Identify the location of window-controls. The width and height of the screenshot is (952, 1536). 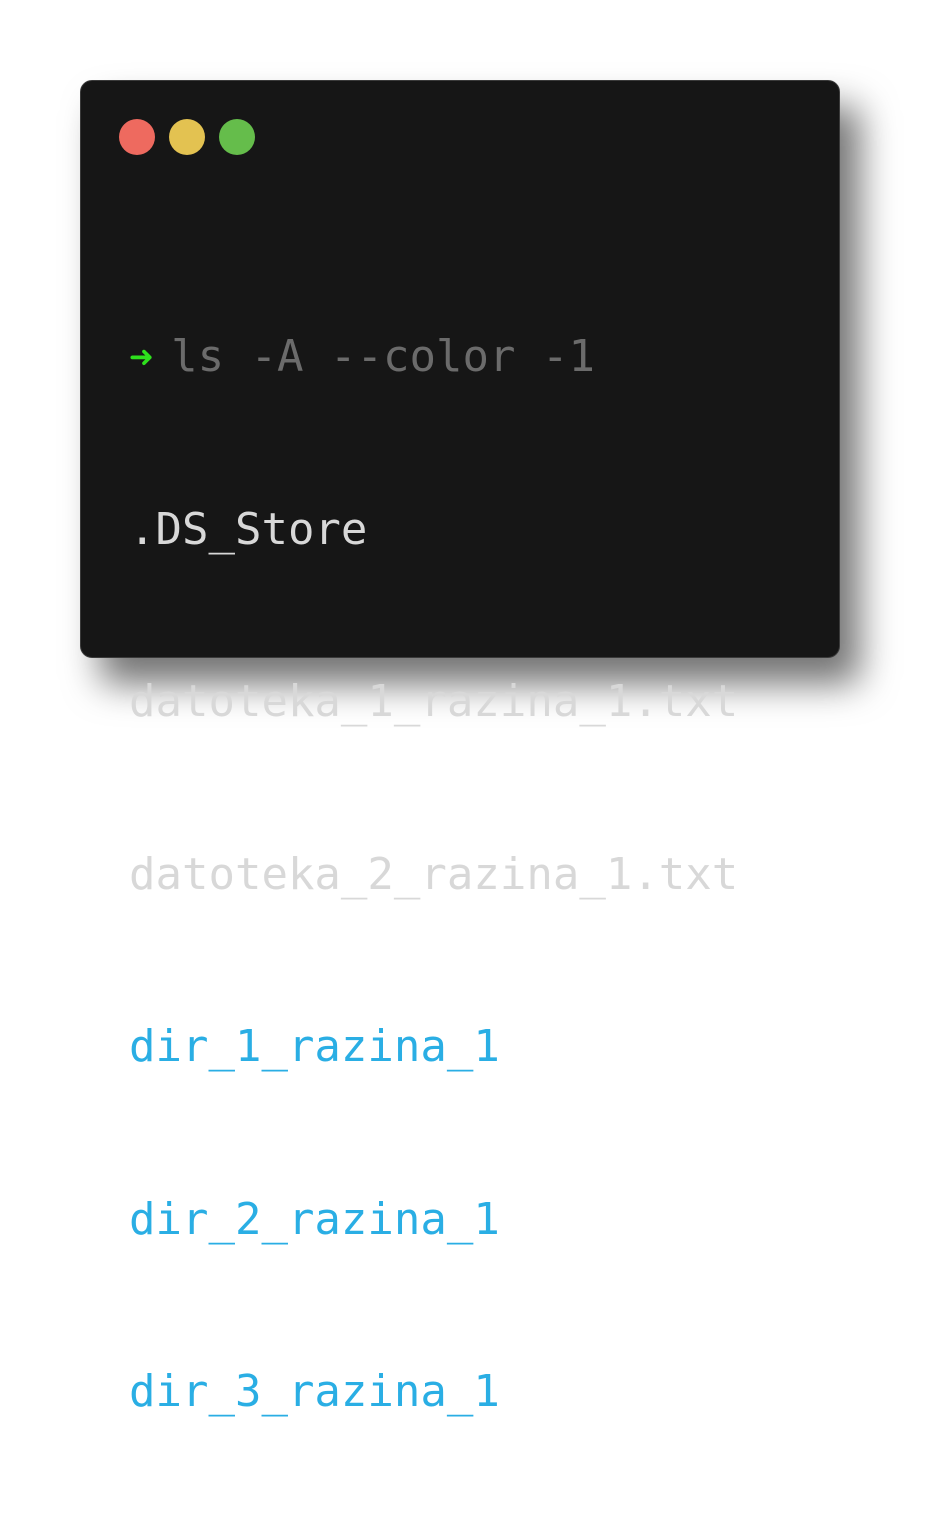
(187, 137).